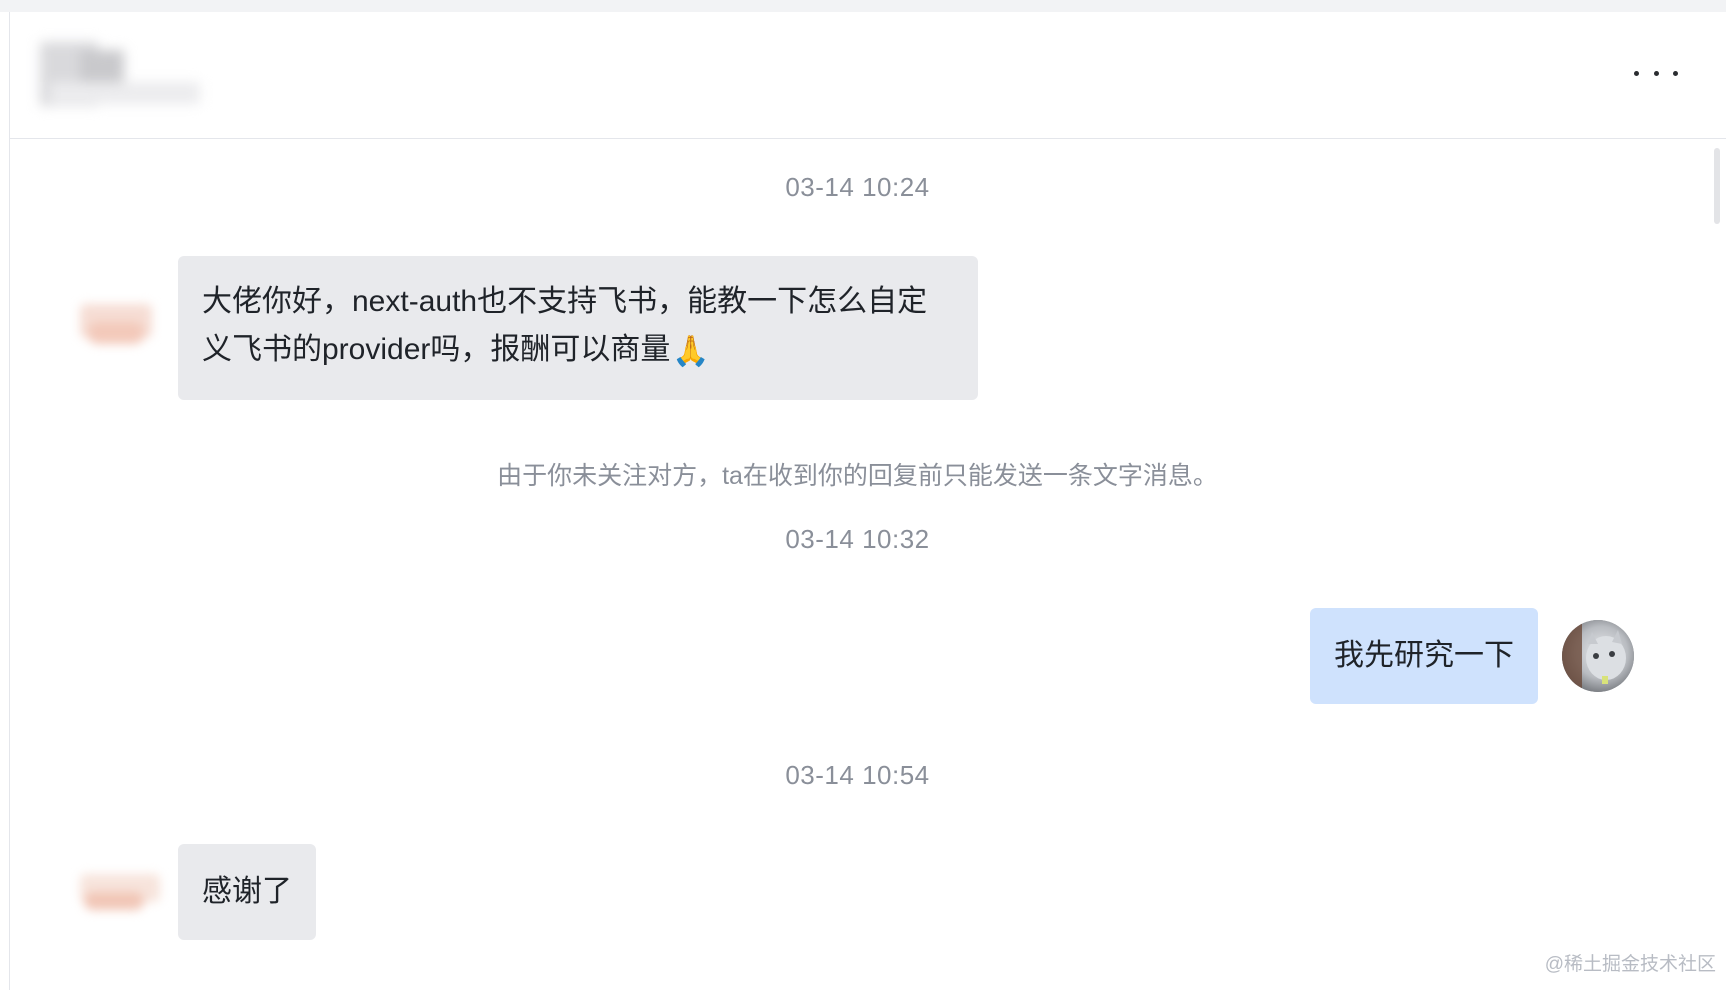 The width and height of the screenshot is (1726, 990). I want to click on message-bubble-incoming: 感谢了, so click(247, 892).